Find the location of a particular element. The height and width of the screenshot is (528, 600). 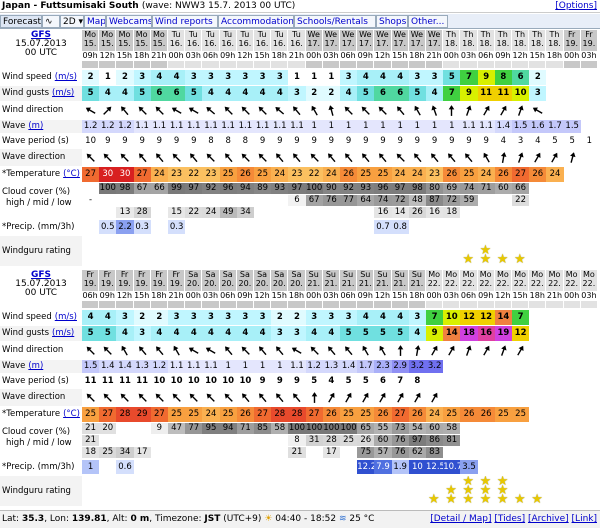

tab-1: ∿ is located at coordinates (51, 21).